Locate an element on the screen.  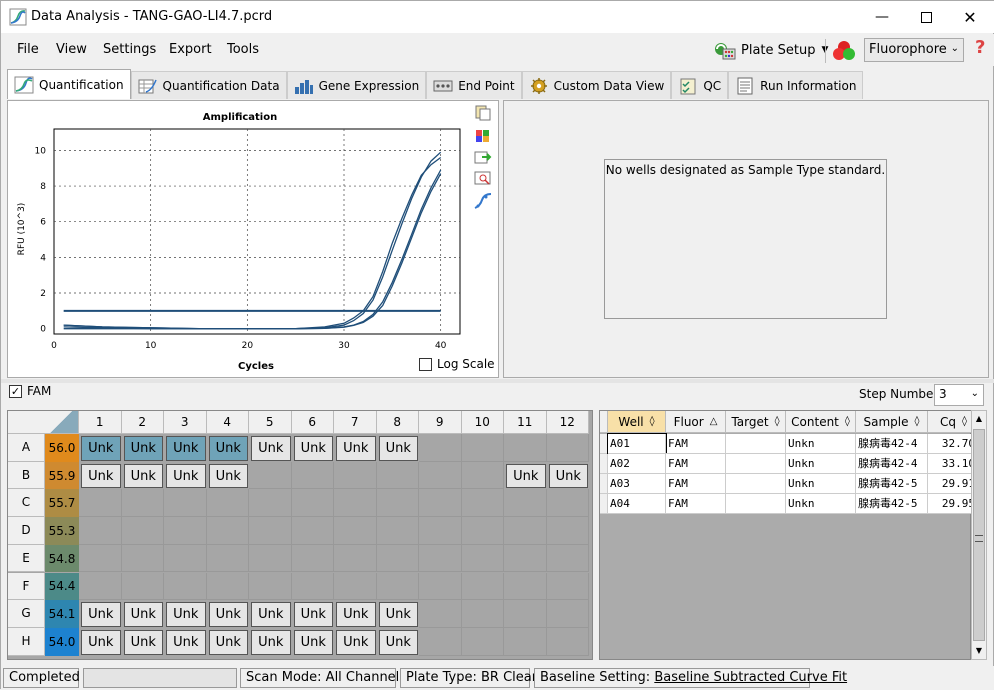
plate-column-header: 4 is located at coordinates (227, 422).